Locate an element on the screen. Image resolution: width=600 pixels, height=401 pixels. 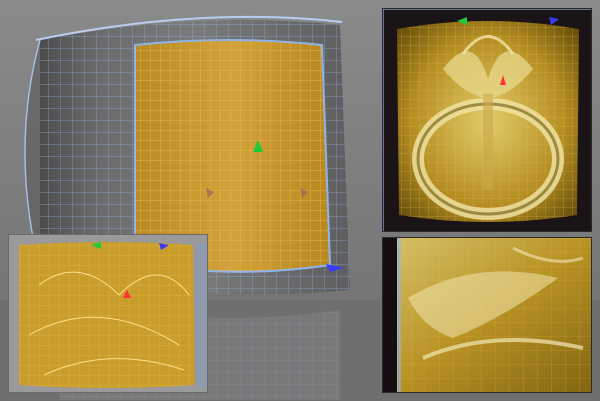
sculpt-closeup is located at coordinates (487, 315).